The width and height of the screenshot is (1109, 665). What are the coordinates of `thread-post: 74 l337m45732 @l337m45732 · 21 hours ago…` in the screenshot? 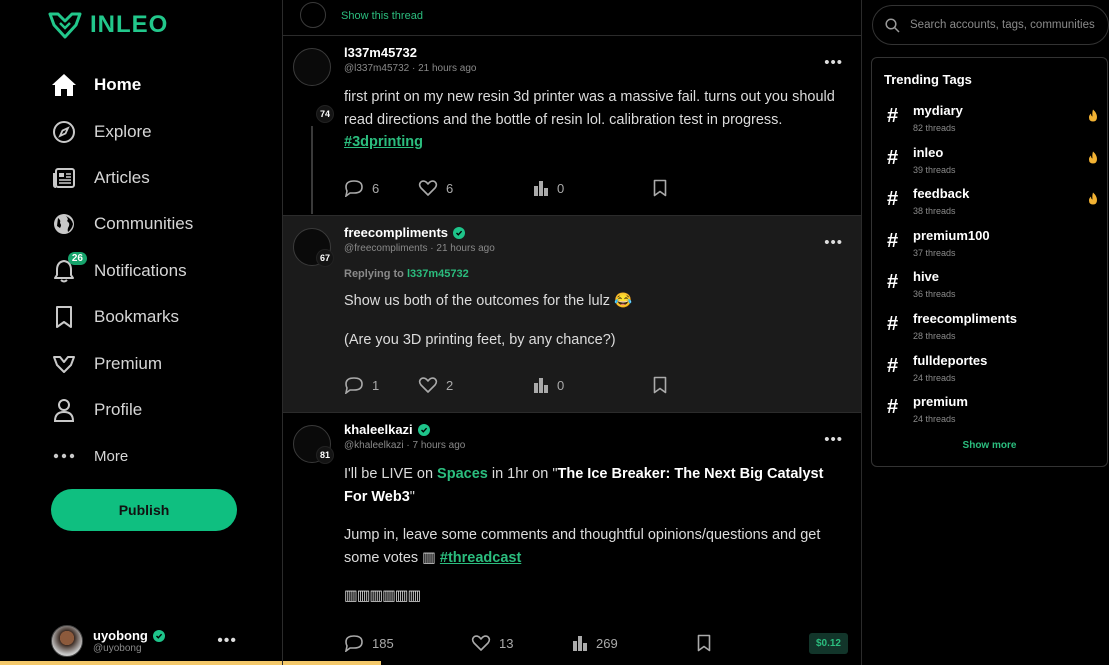 It's located at (572, 126).